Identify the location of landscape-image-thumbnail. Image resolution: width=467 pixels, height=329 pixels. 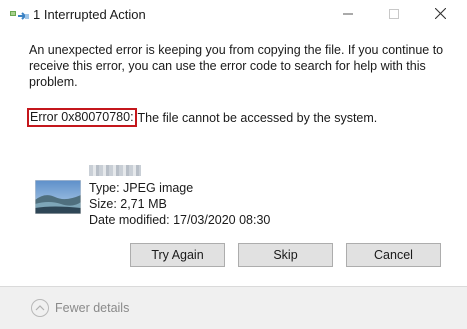
(58, 197).